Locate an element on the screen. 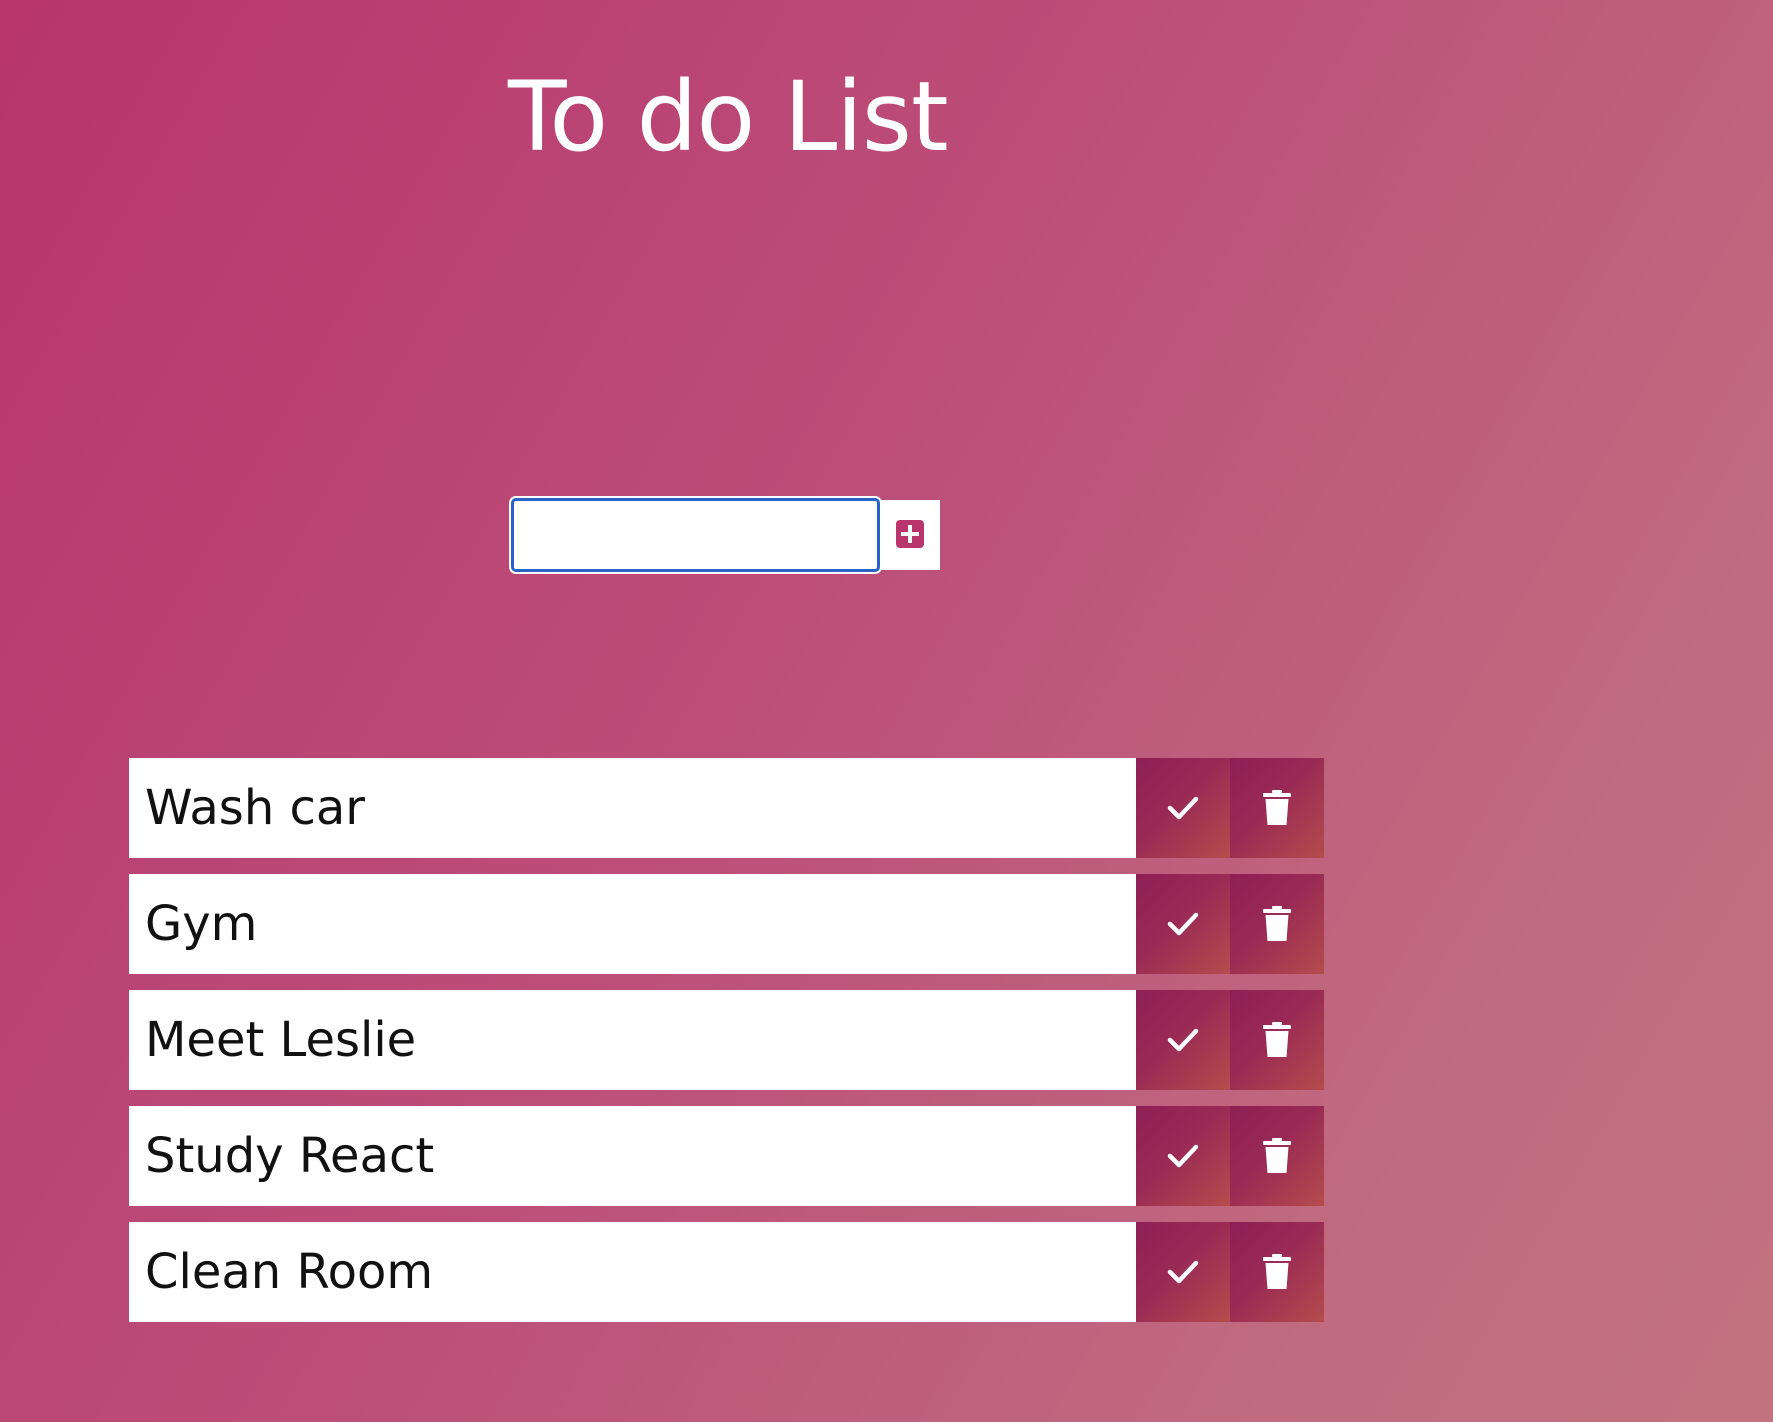 This screenshot has width=1773, height=1422. todo-item-text: Wash car is located at coordinates (632, 808).